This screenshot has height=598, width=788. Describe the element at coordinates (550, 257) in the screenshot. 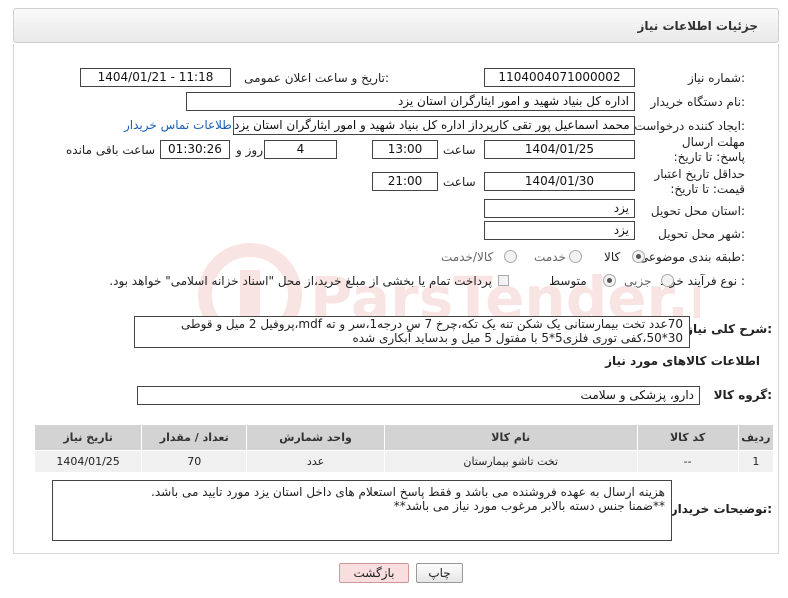

I see `category-option-service: خدمت` at that location.